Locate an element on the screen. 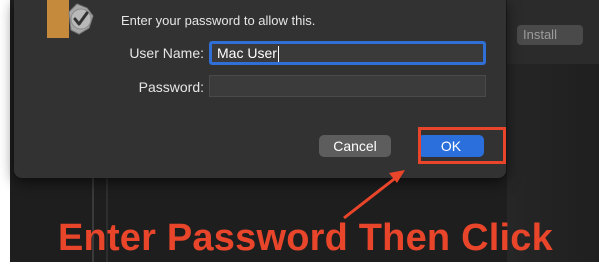 The image size is (599, 267). user-name-value: Mac User is located at coordinates (247, 53).